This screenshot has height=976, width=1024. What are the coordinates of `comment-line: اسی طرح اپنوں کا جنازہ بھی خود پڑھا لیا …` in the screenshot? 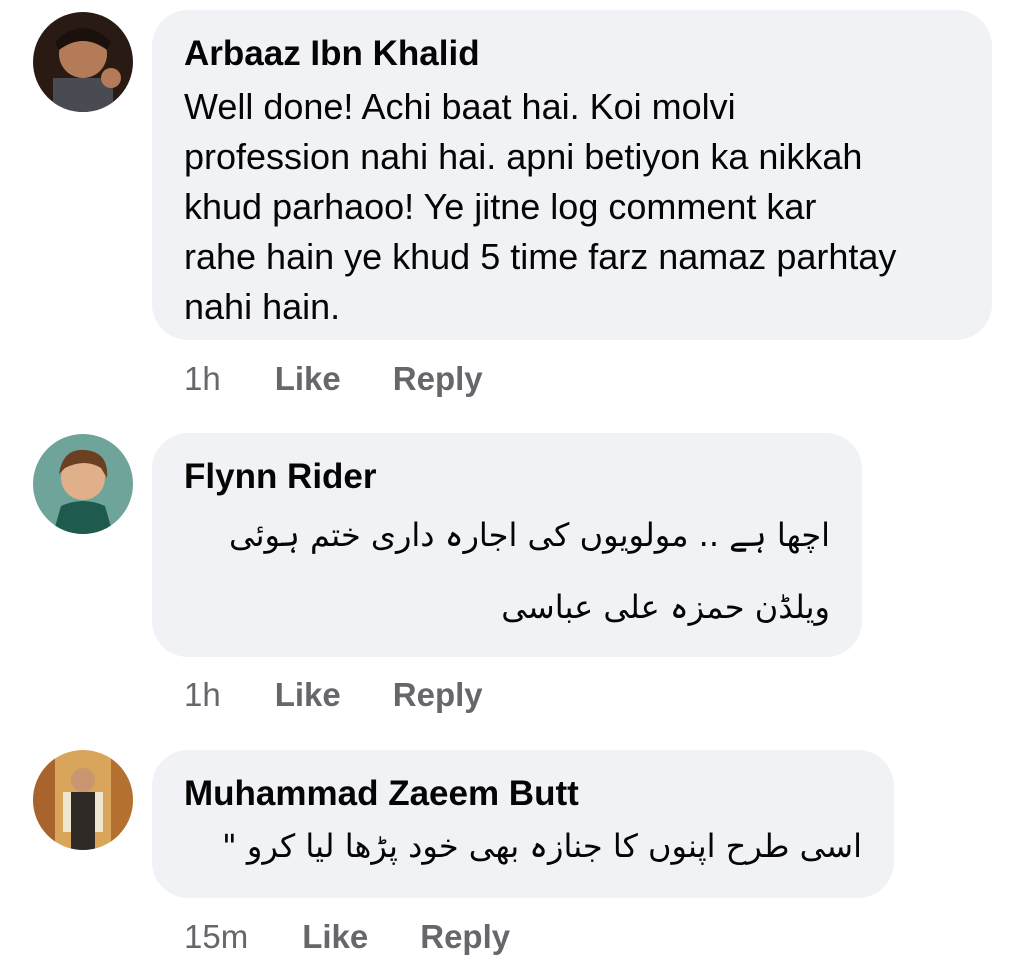 It's located at (541, 846).